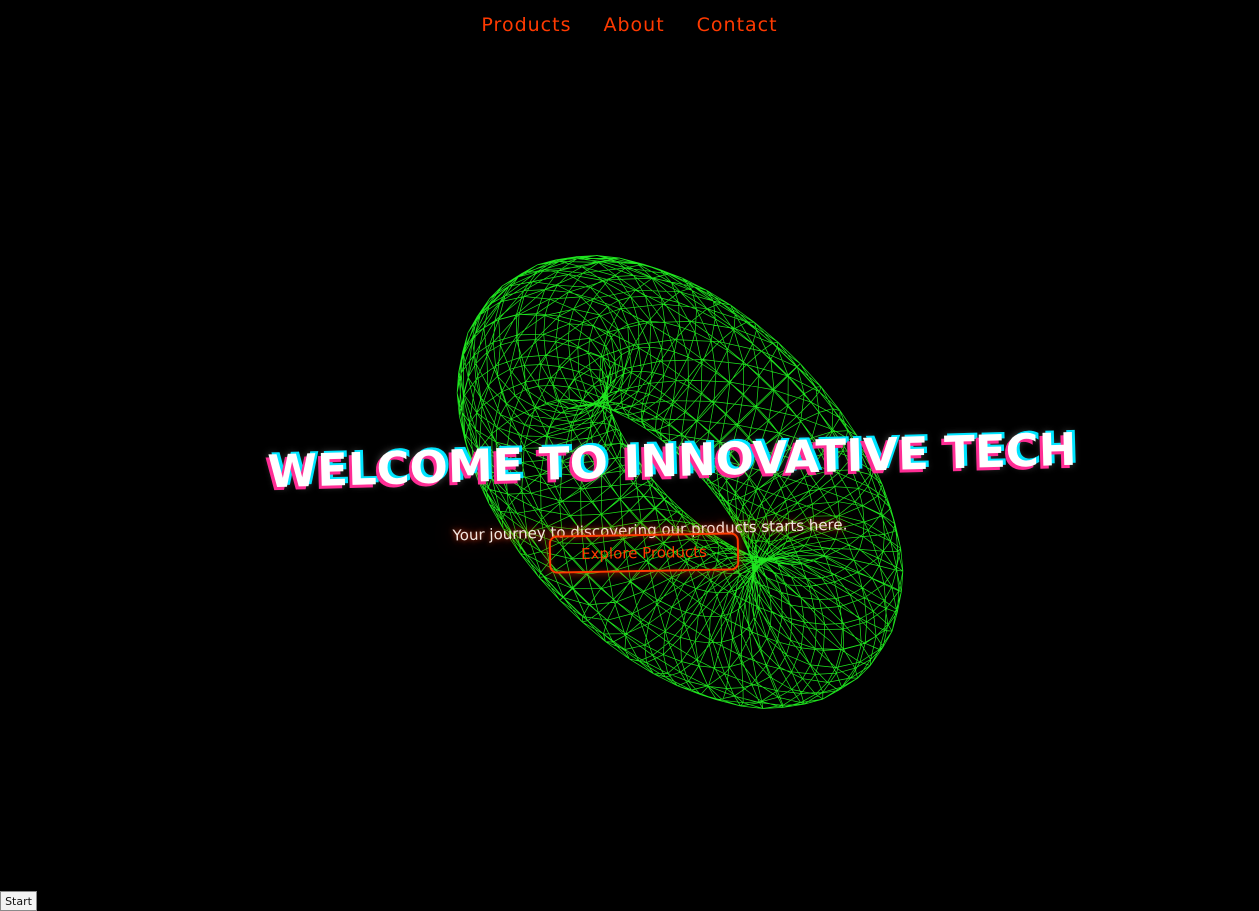  Describe the element at coordinates (737, 25) in the screenshot. I see `nav-link-contact: Contact` at that location.